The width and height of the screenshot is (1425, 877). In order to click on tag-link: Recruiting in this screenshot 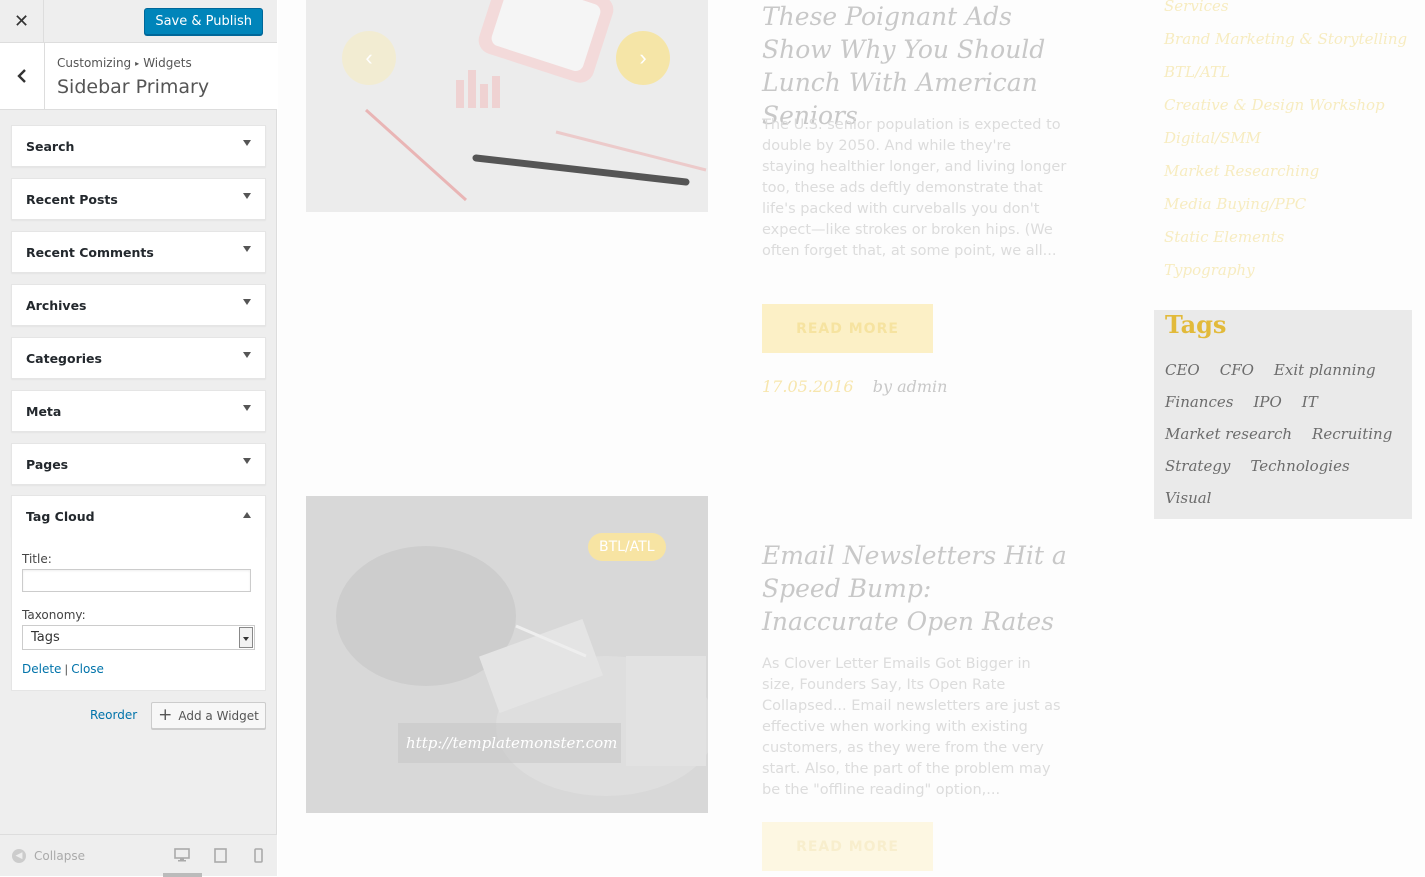, I will do `click(1352, 434)`.